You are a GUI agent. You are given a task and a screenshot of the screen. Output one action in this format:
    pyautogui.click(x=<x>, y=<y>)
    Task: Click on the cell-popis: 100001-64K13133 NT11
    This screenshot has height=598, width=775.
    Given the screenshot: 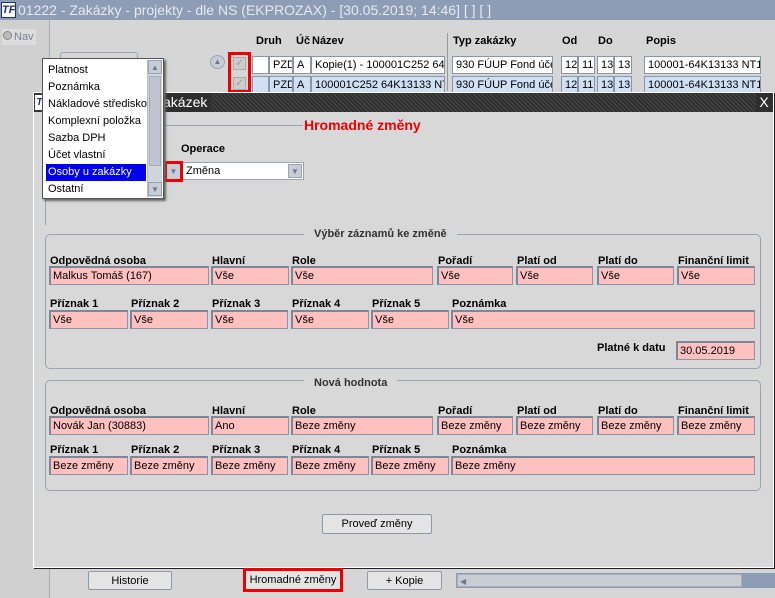 What is the action you would take?
    pyautogui.click(x=702, y=65)
    